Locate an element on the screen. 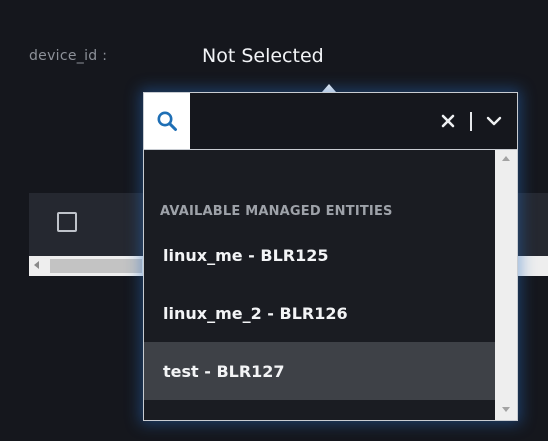 This screenshot has width=548, height=441. search-row is located at coordinates (330, 121).